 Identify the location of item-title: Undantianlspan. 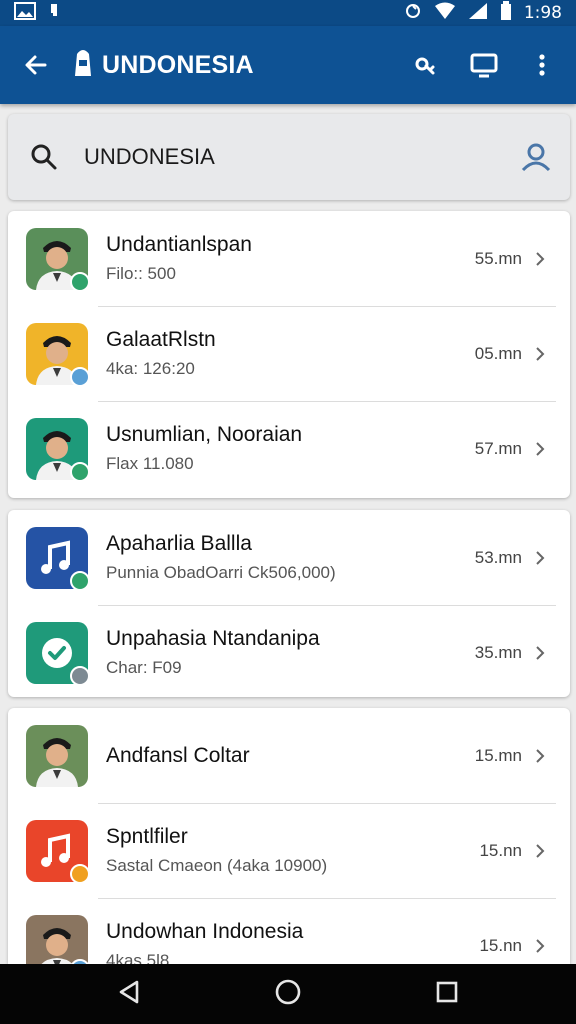
(179, 244).